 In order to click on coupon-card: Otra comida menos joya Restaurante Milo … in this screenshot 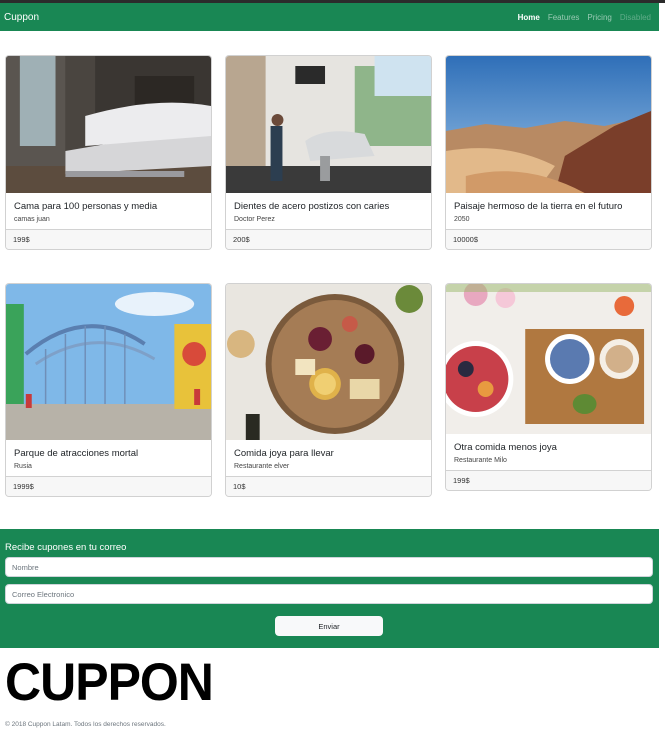, I will do `click(548, 387)`.